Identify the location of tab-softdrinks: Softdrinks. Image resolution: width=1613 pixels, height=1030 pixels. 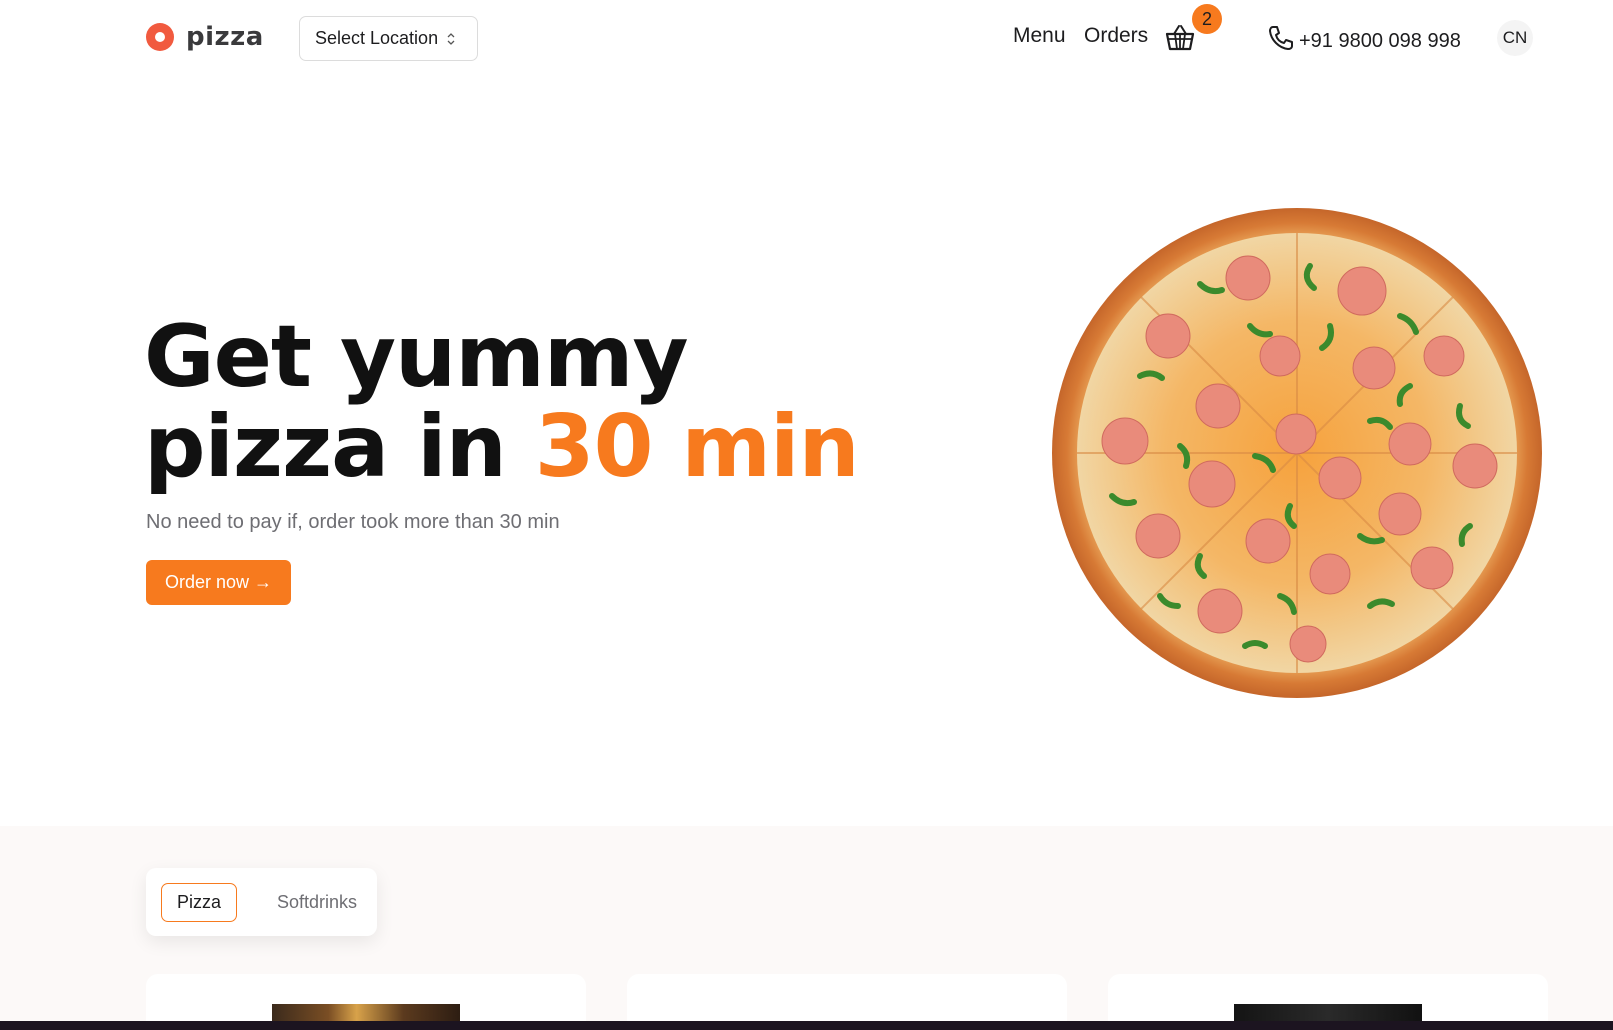
(317, 902).